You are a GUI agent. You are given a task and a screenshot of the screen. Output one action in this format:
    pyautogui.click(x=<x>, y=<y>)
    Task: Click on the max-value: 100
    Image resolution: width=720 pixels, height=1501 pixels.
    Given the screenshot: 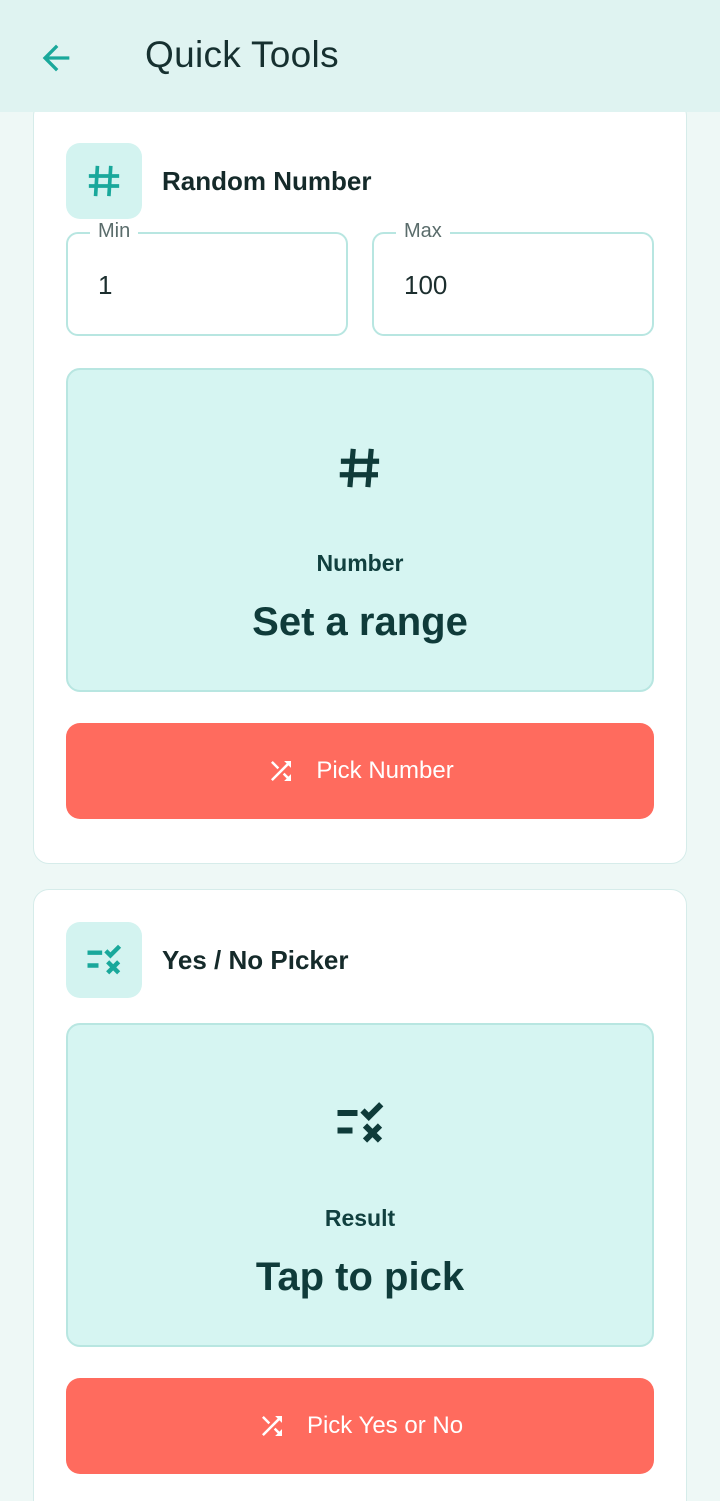 What is the action you would take?
    pyautogui.click(x=425, y=285)
    